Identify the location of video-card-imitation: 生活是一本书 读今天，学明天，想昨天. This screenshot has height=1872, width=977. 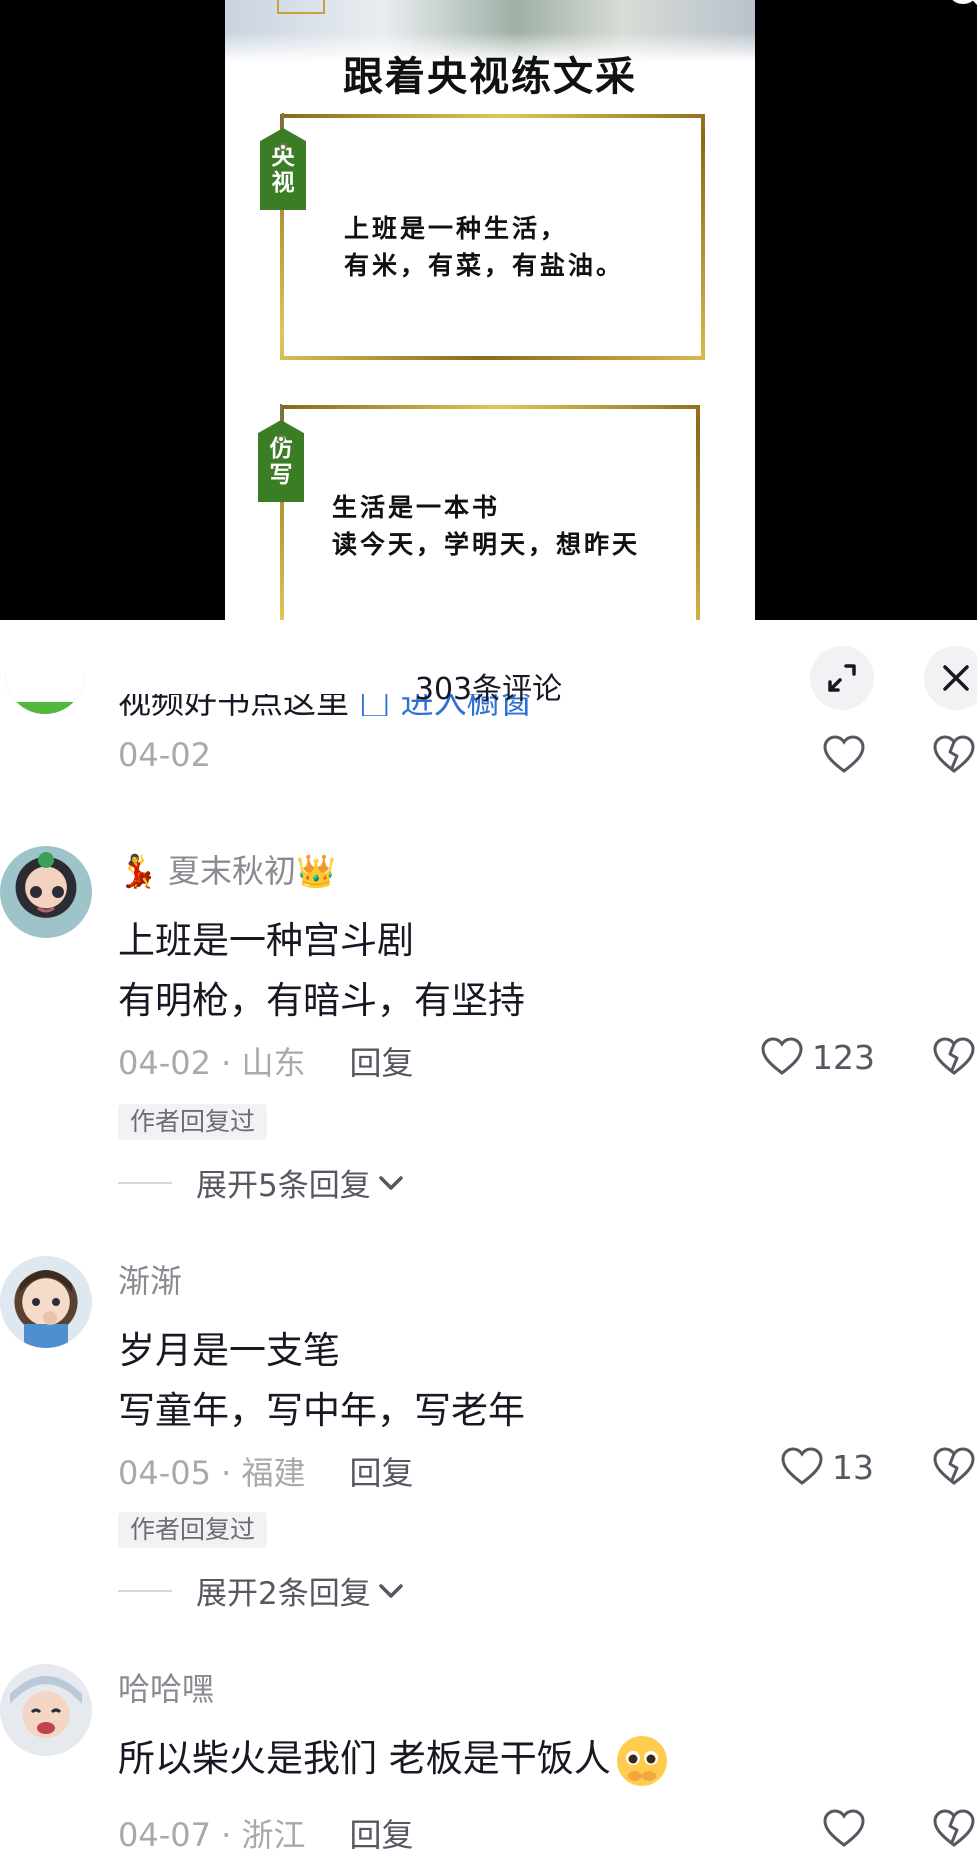
(490, 512).